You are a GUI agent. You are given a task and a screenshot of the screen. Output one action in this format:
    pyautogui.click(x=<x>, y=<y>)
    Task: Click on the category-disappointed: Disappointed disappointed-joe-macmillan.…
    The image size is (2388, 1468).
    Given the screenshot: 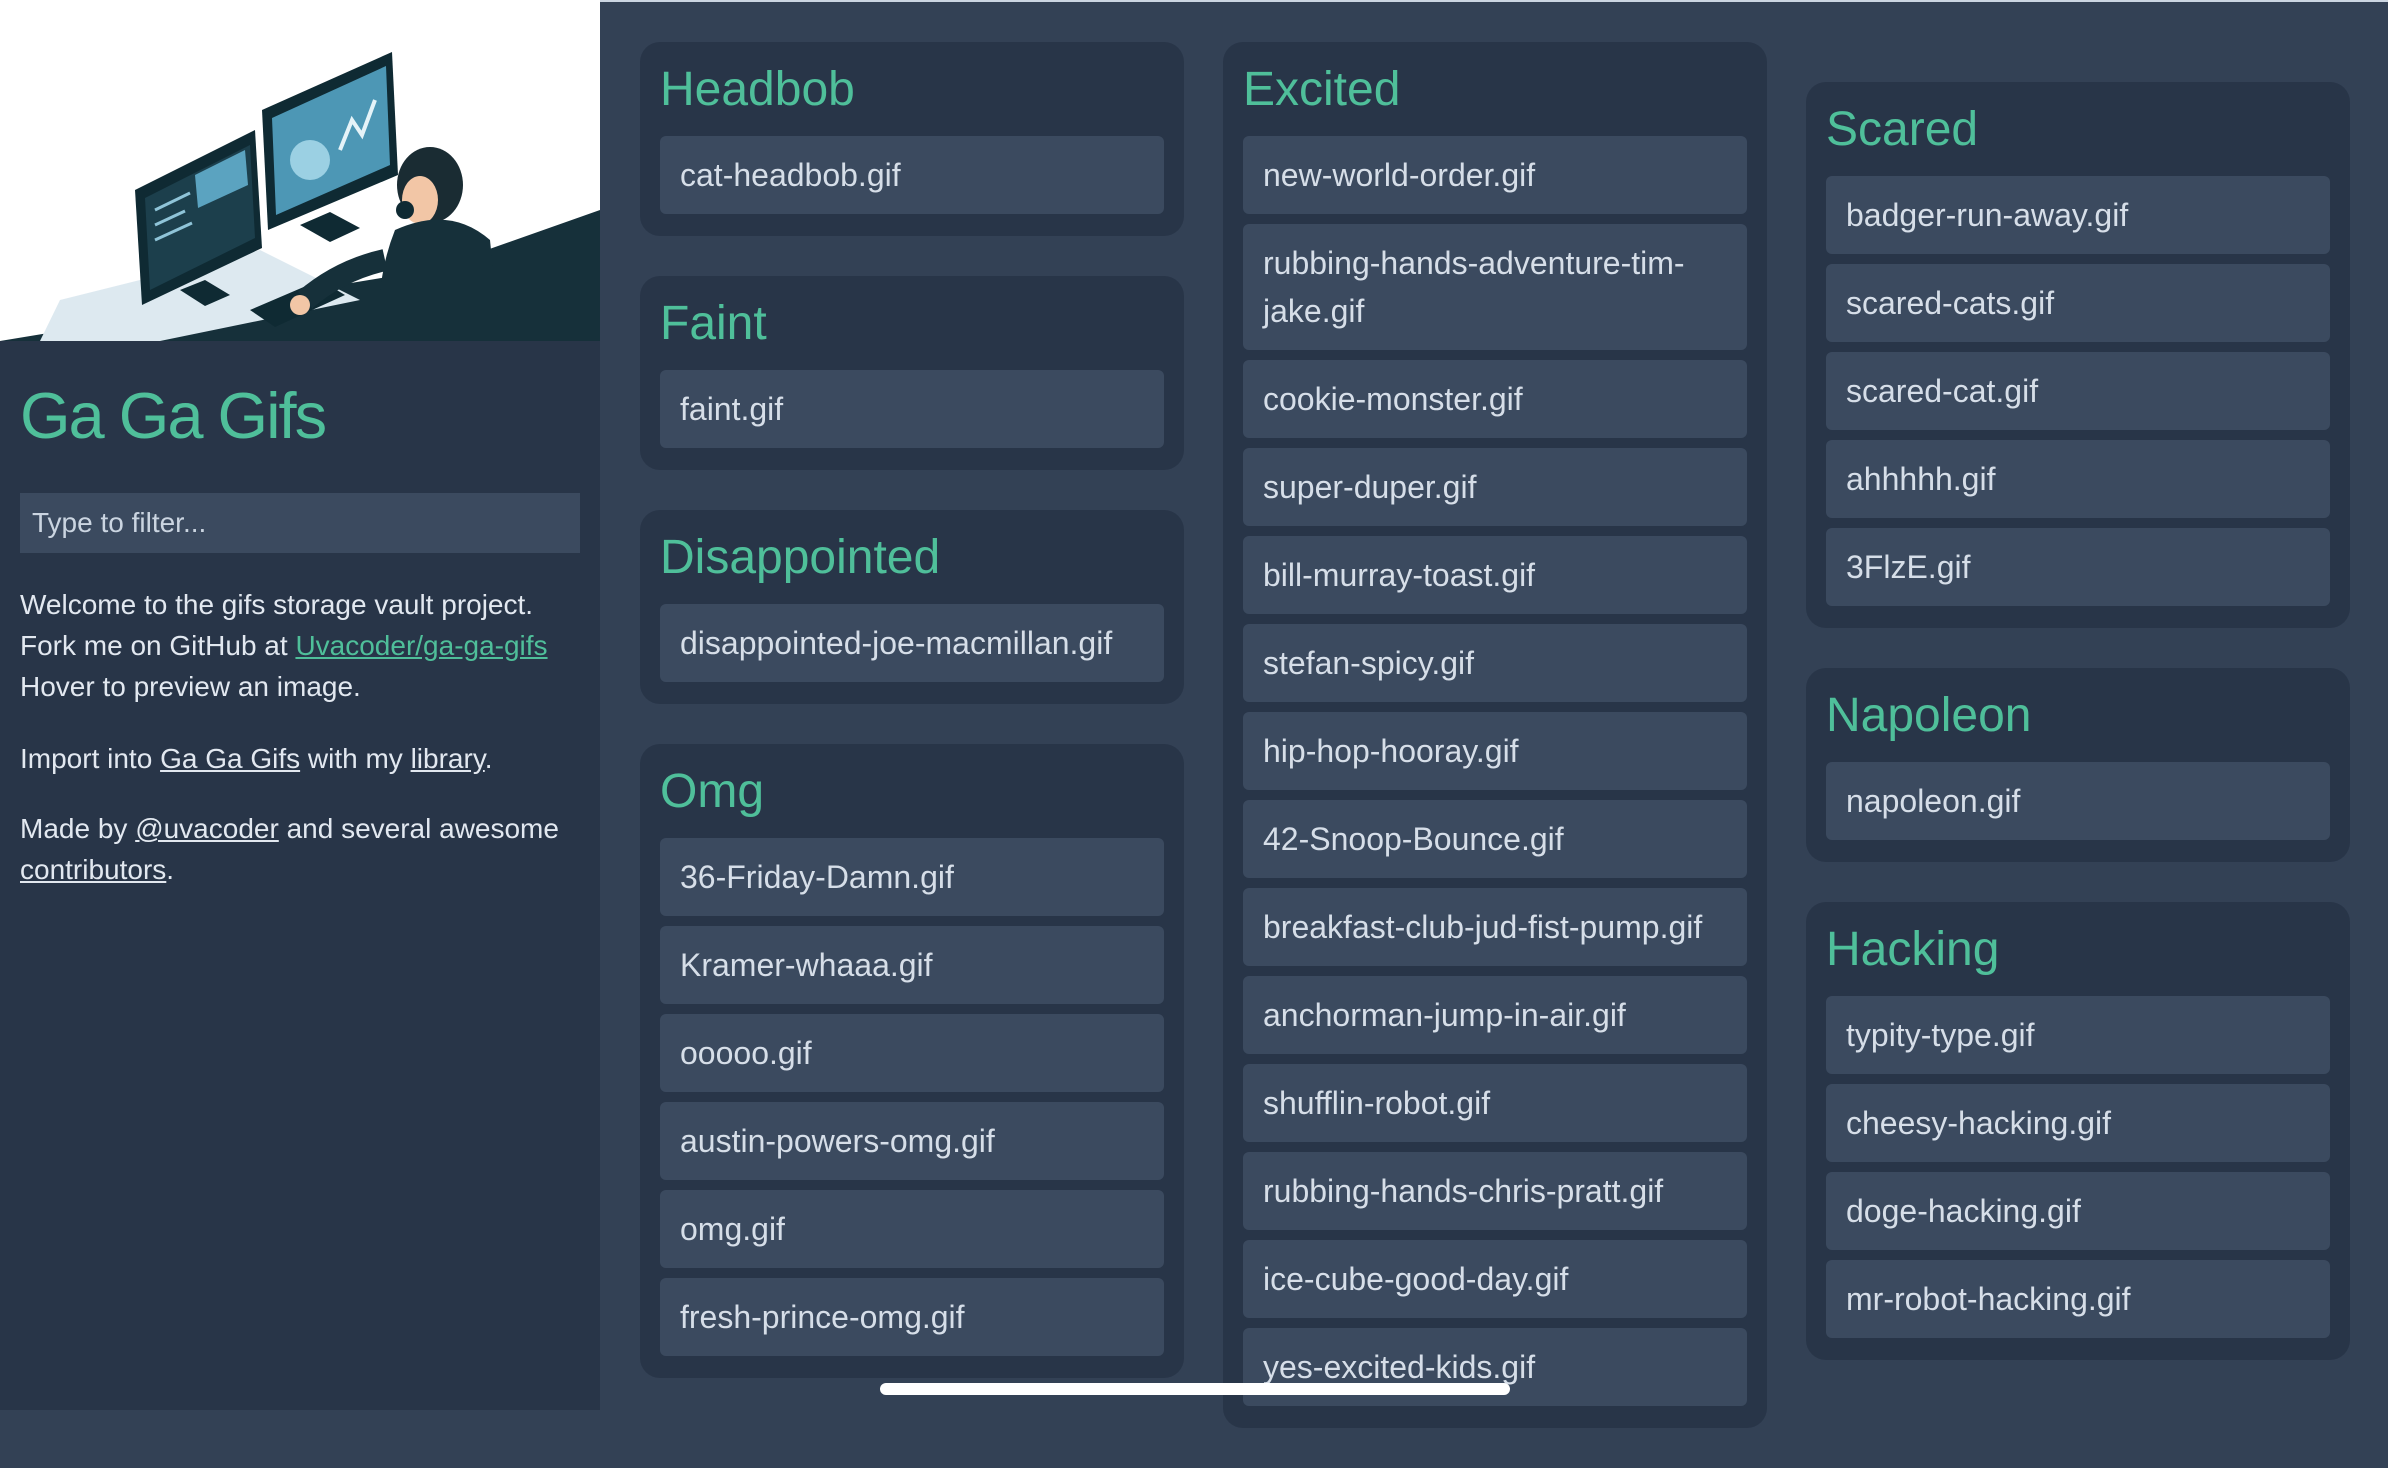 What is the action you would take?
    pyautogui.click(x=912, y=607)
    